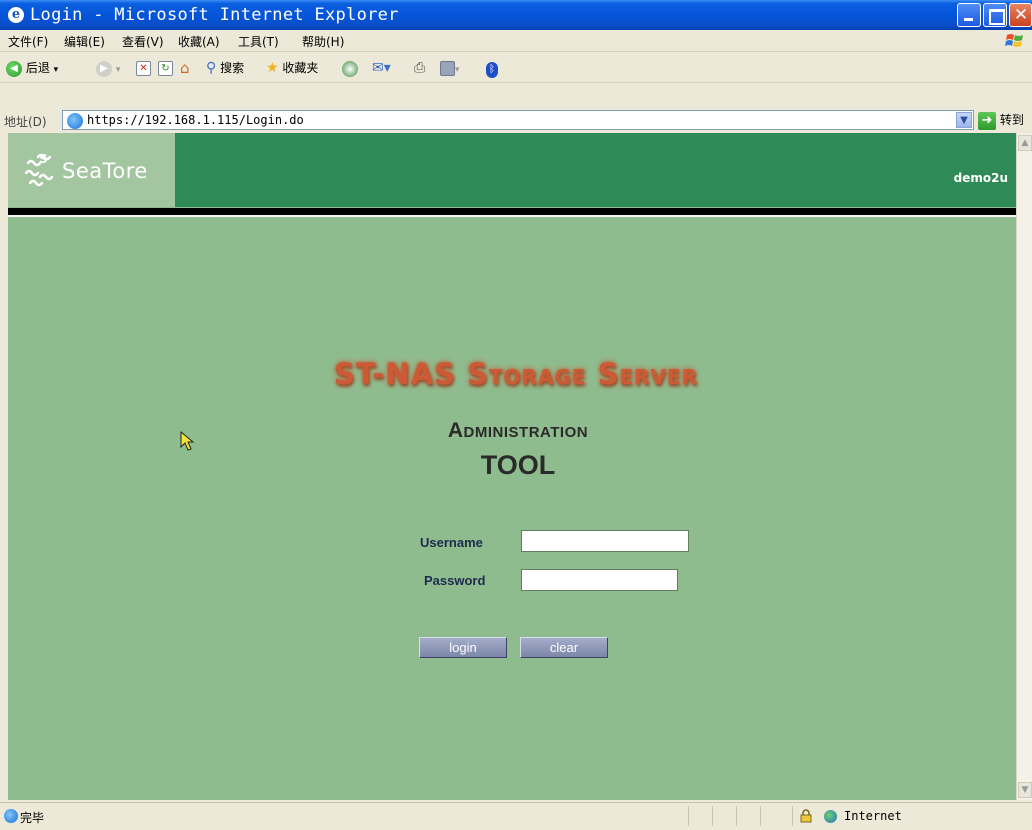 Image resolution: width=1032 pixels, height=830 pixels. What do you see at coordinates (512, 216) in the screenshot?
I see `header-divider-light` at bounding box center [512, 216].